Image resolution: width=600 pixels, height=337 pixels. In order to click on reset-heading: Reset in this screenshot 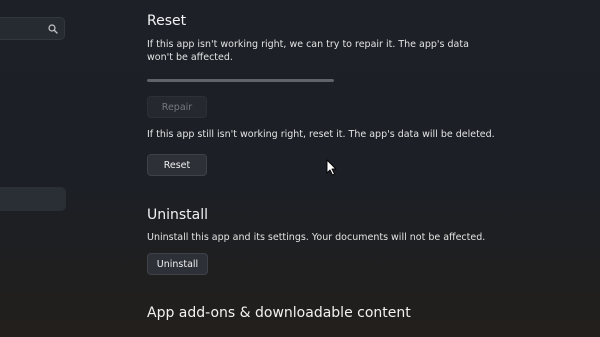, I will do `click(167, 21)`.